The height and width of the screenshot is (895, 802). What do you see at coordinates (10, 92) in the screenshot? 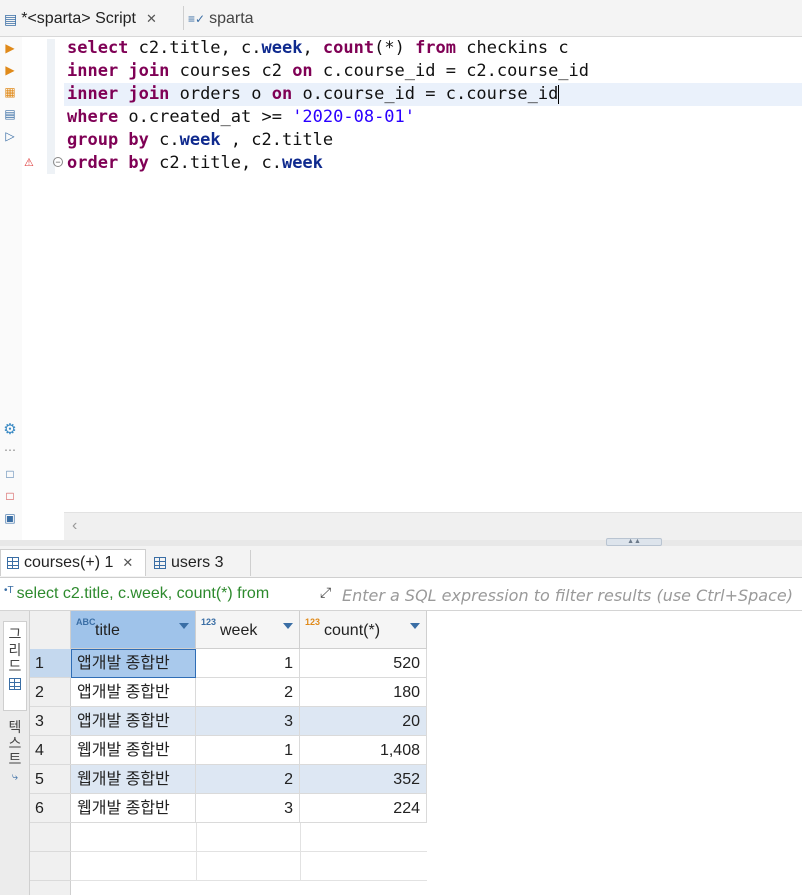
I see `execute-script-icon: ▦` at bounding box center [10, 92].